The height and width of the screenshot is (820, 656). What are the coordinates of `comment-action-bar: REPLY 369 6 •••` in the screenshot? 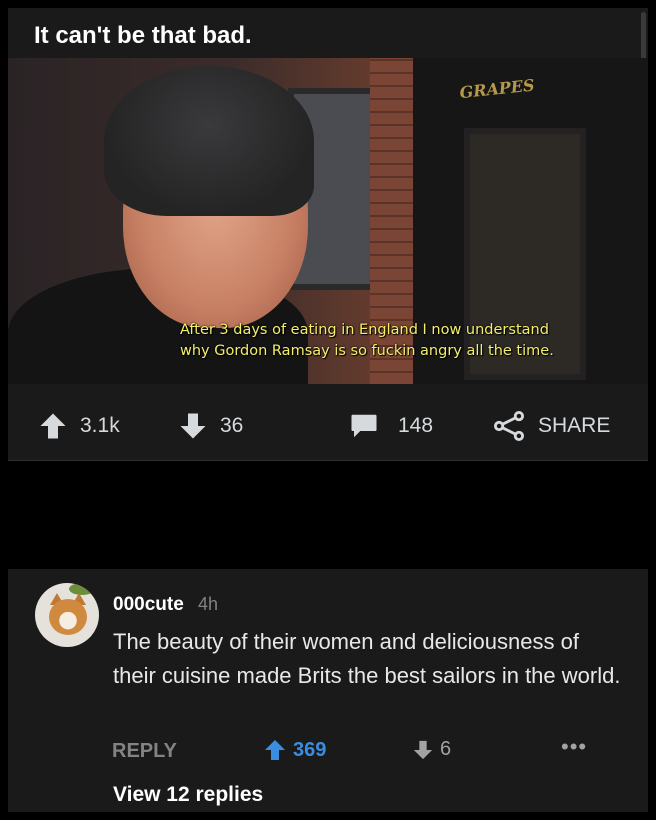 It's located at (328, 752).